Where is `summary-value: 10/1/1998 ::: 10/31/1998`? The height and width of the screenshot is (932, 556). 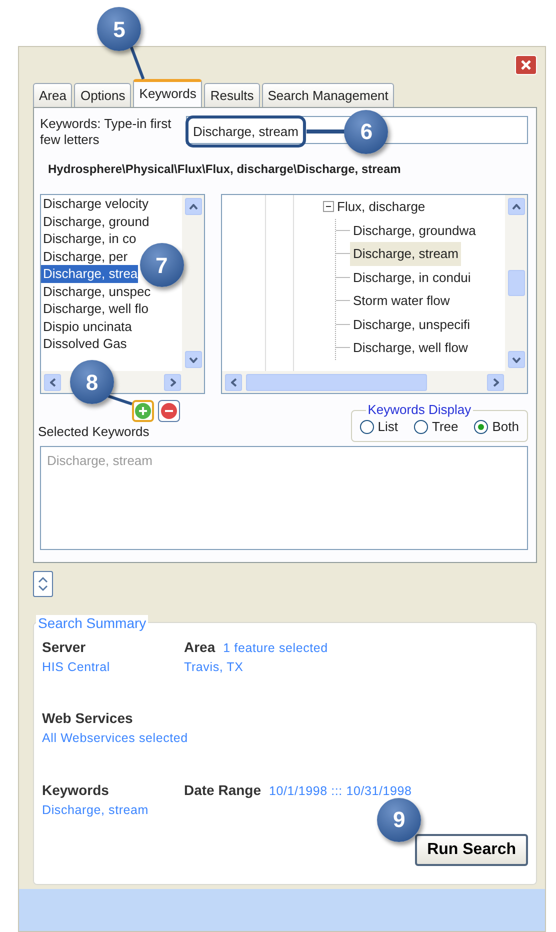 summary-value: 10/1/1998 ::: 10/31/1998 is located at coordinates (340, 791).